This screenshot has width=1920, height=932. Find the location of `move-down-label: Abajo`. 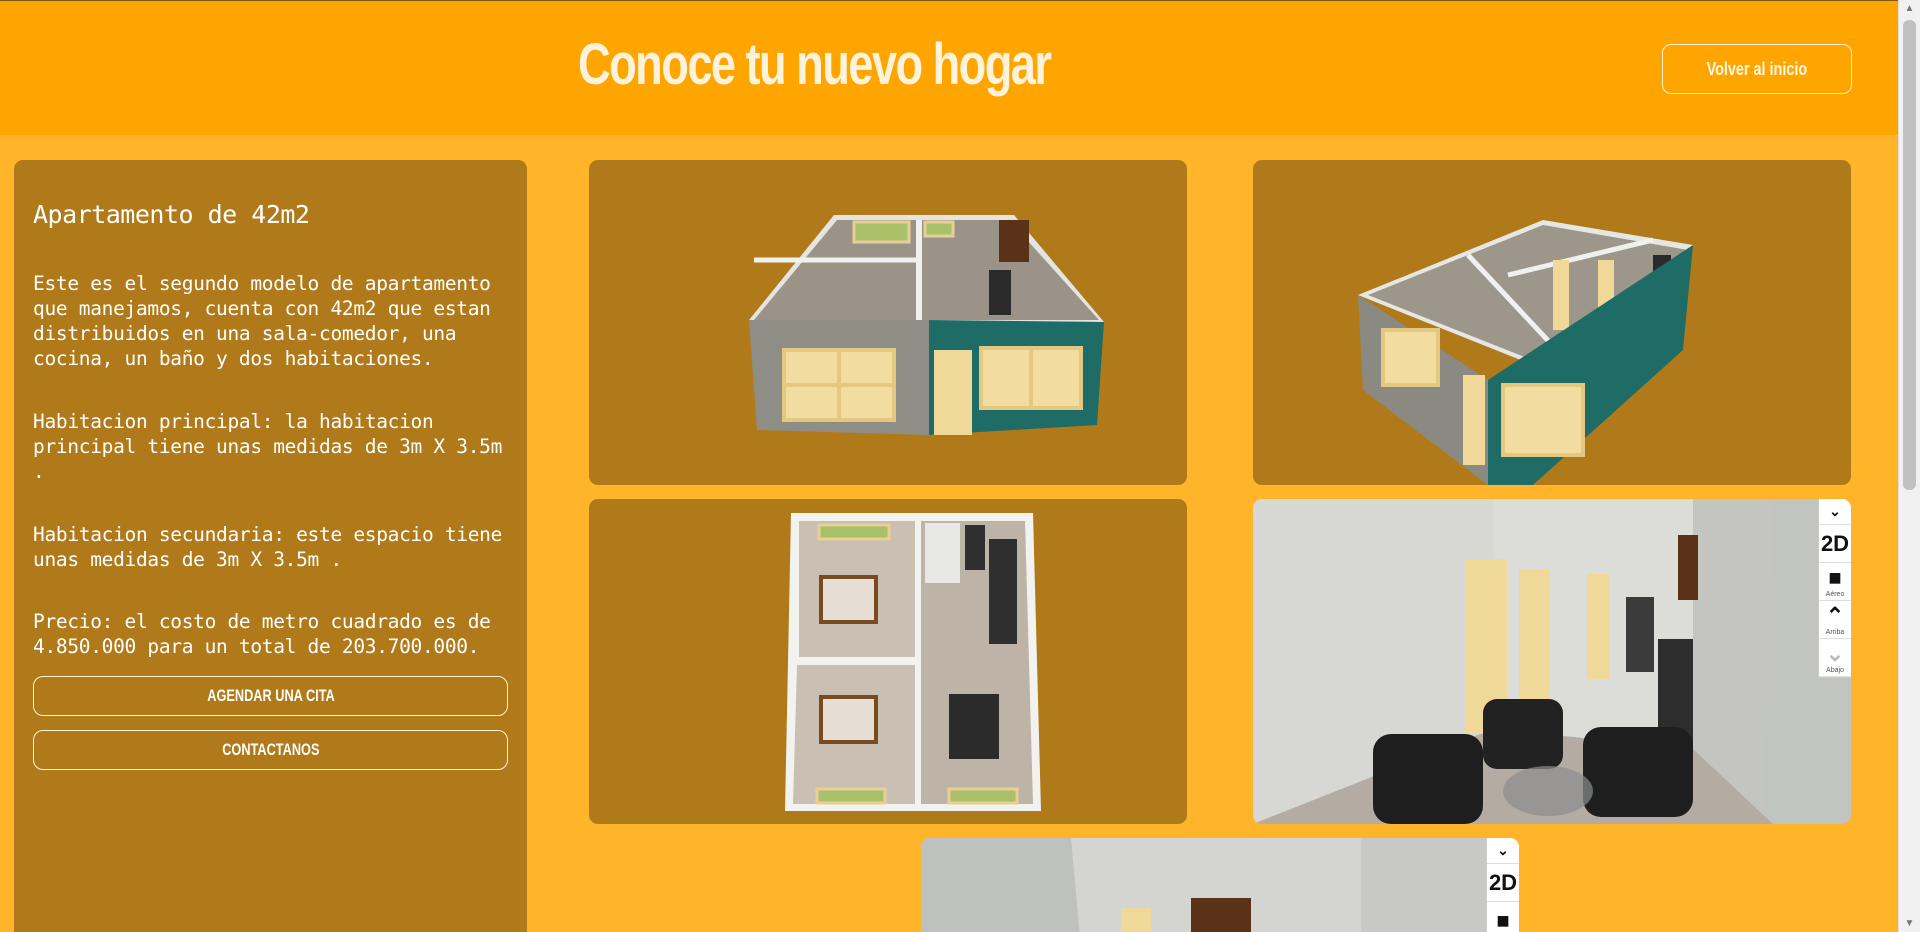

move-down-label: Abajo is located at coordinates (1835, 670).